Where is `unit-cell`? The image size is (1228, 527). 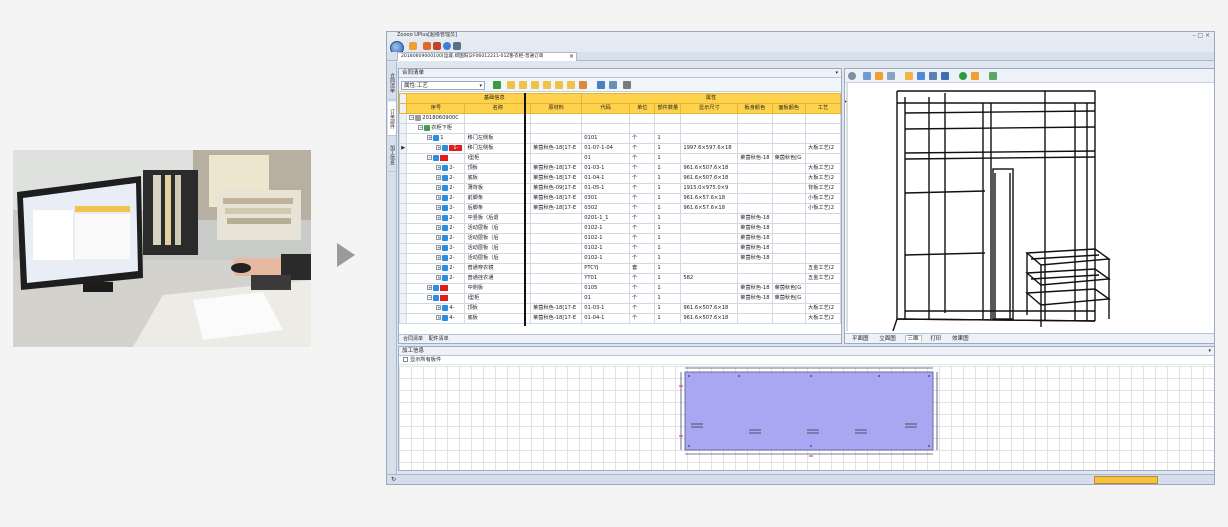
unit-cell is located at coordinates (642, 118).